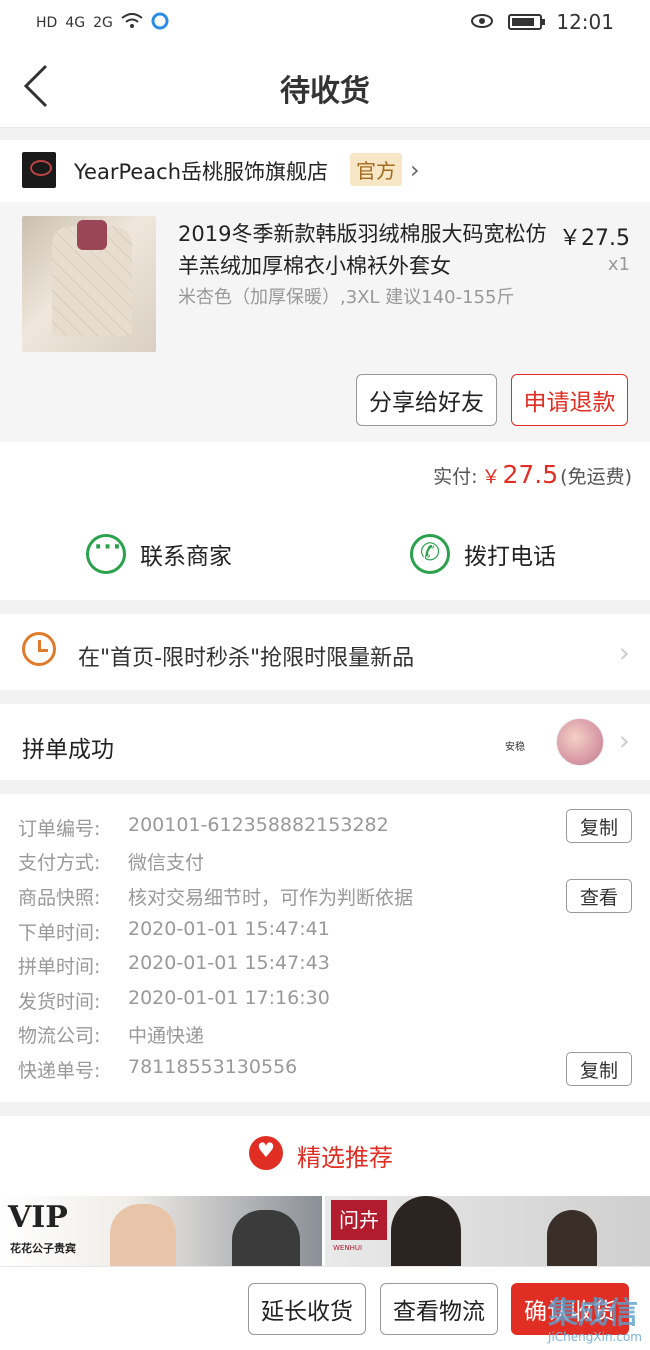  Describe the element at coordinates (111, 1034) in the screenshot. I see `order-row: 物流公司: 中通快递` at that location.